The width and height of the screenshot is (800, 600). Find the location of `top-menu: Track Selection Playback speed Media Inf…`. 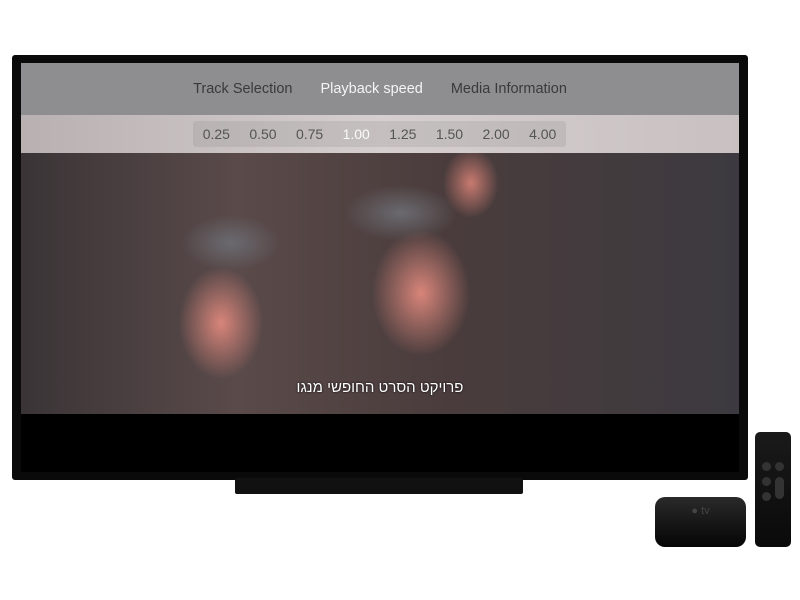

top-menu: Track Selection Playback speed Media Inf… is located at coordinates (380, 89).